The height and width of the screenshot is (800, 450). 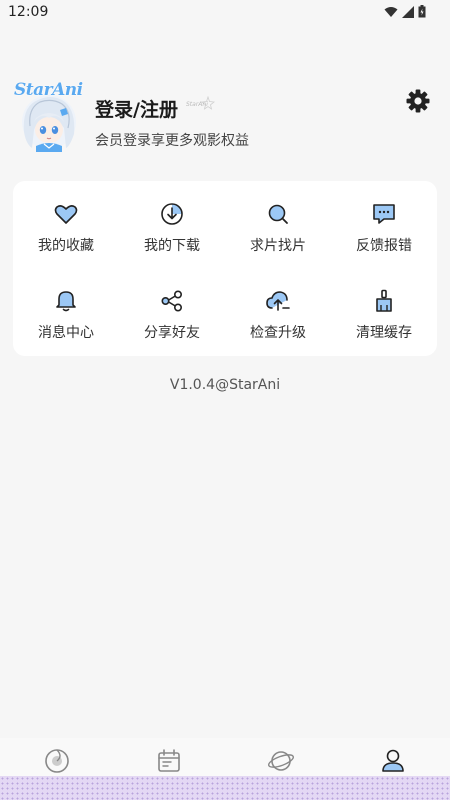 What do you see at coordinates (225, 385) in the screenshot?
I see `version-text: V1.0.4@StarAni` at bounding box center [225, 385].